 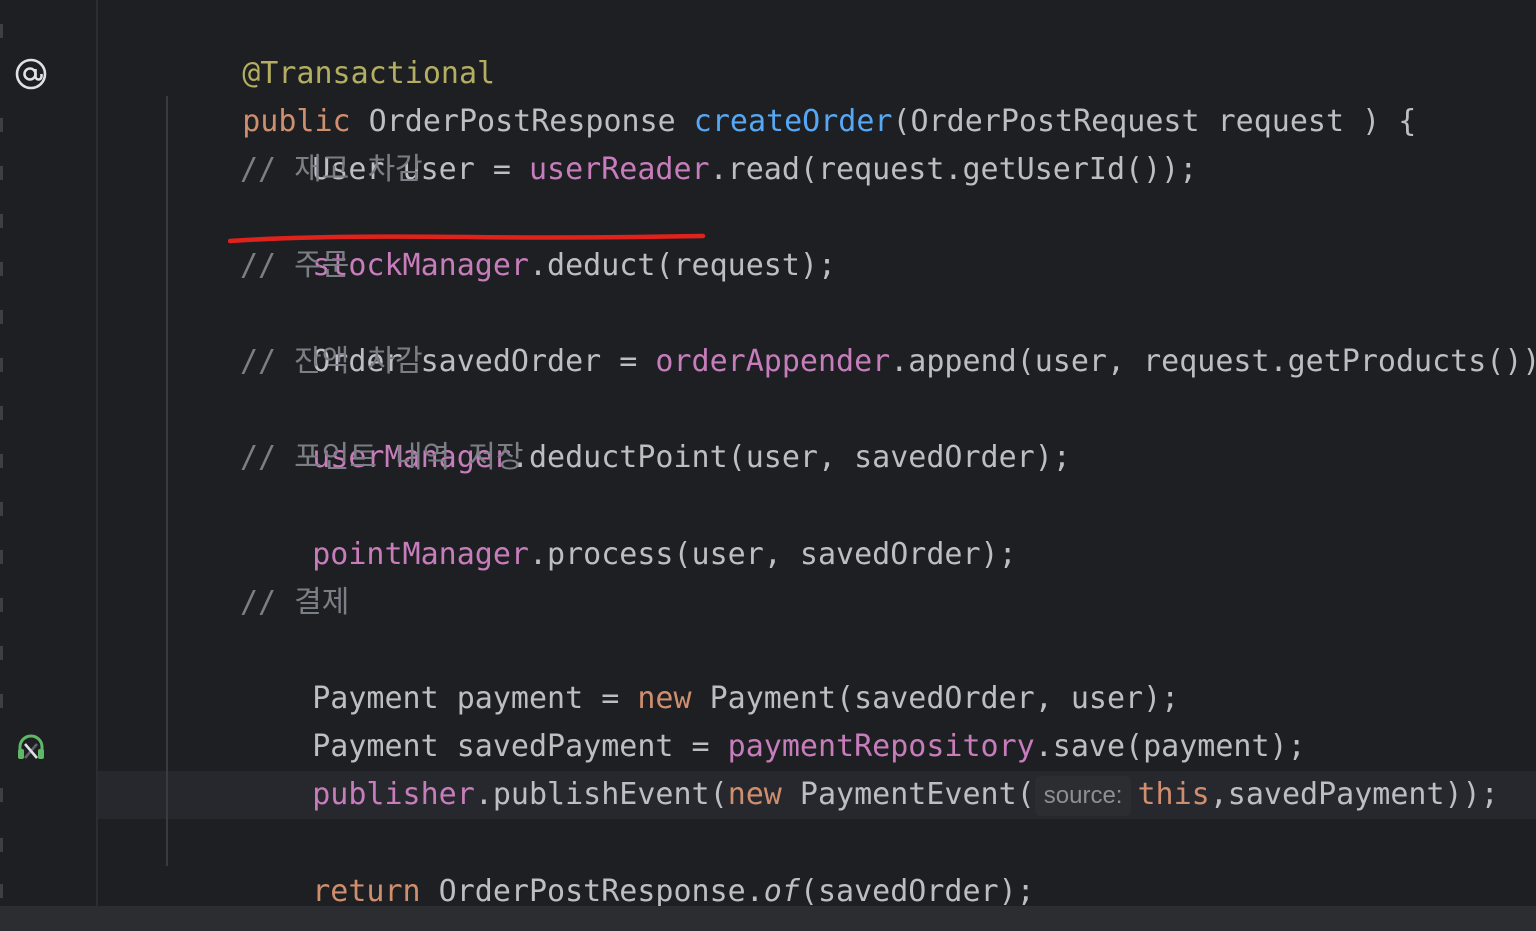 I want to click on field-token: pointManager, so click(x=420, y=554).